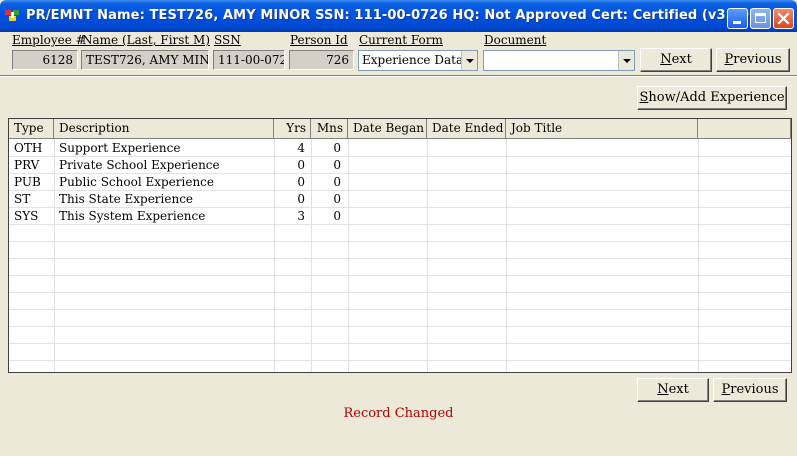 The image size is (797, 456). Describe the element at coordinates (28, 148) in the screenshot. I see `row-type: OTH` at that location.